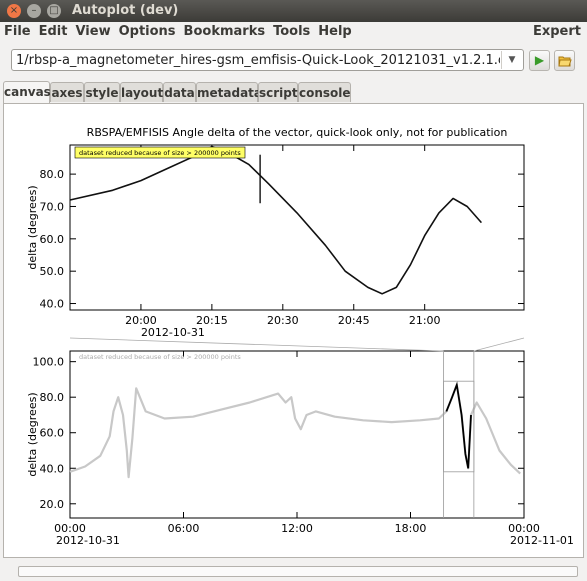 This screenshot has height=581, width=587. I want to click on folder-open-icon, so click(564, 61).